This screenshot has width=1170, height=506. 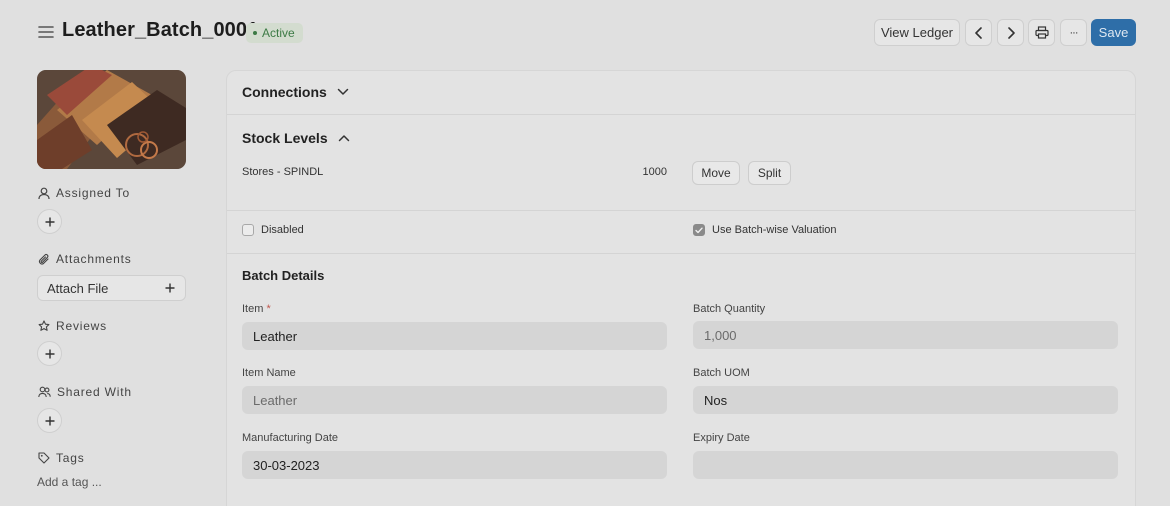 I want to click on batch-valuation-checkbox-row: Use Batch-wise Valuation, so click(x=765, y=230).